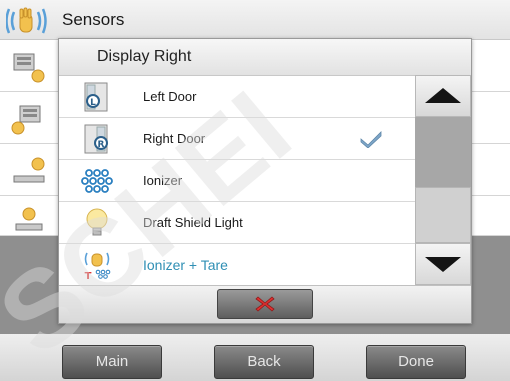 This screenshot has height=381, width=510. I want to click on screen-title: Sensors, so click(93, 19).